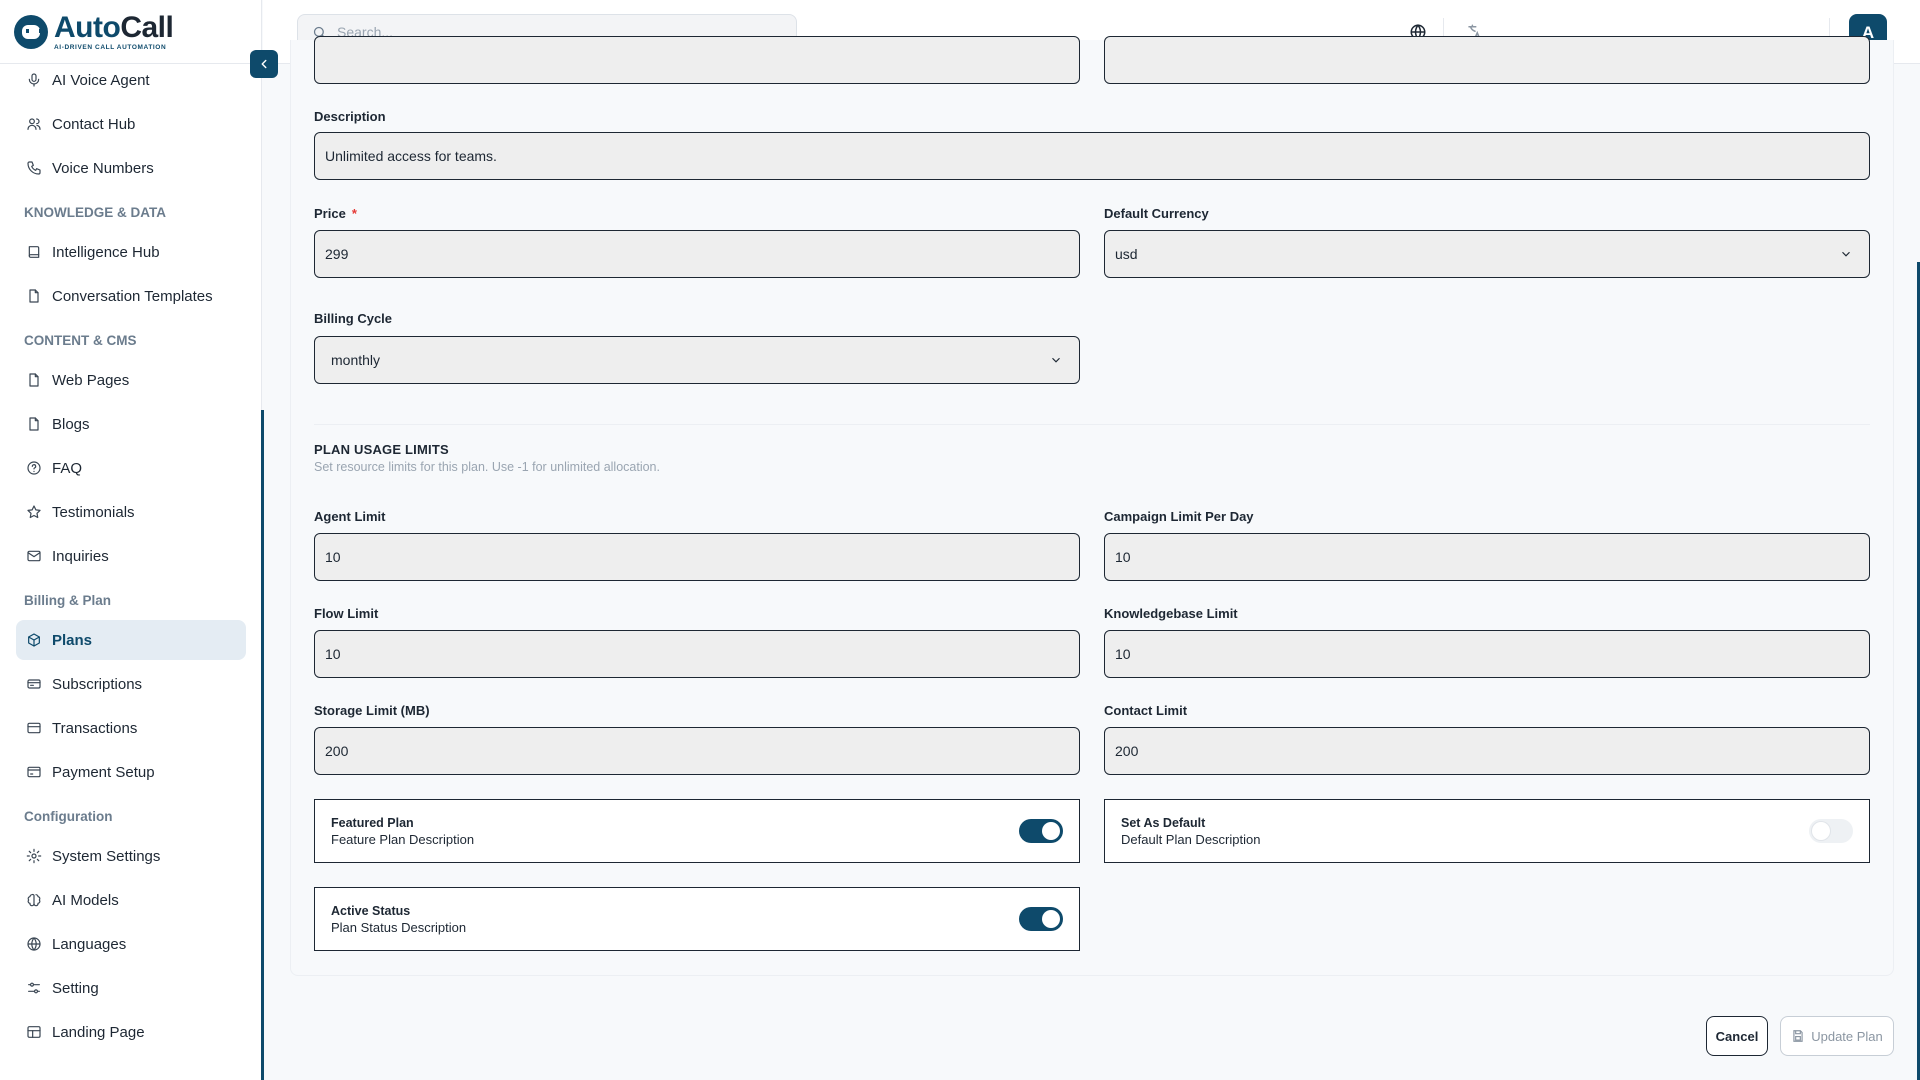 The image size is (1920, 1080). I want to click on set-default-text: Set As Default Default Plan Description, so click(1190, 831).